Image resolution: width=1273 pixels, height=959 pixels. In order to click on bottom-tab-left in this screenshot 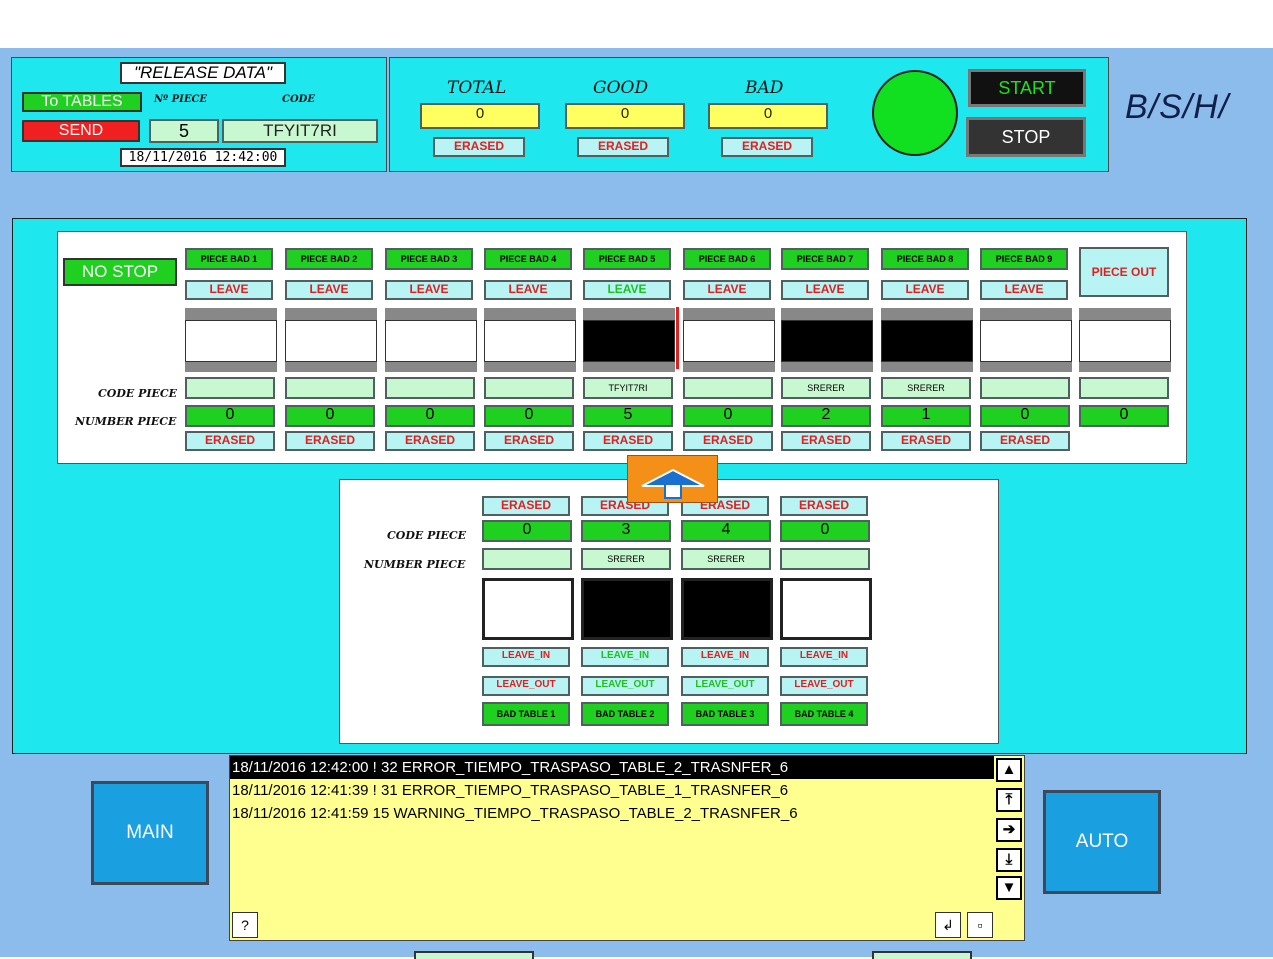, I will do `click(474, 955)`.